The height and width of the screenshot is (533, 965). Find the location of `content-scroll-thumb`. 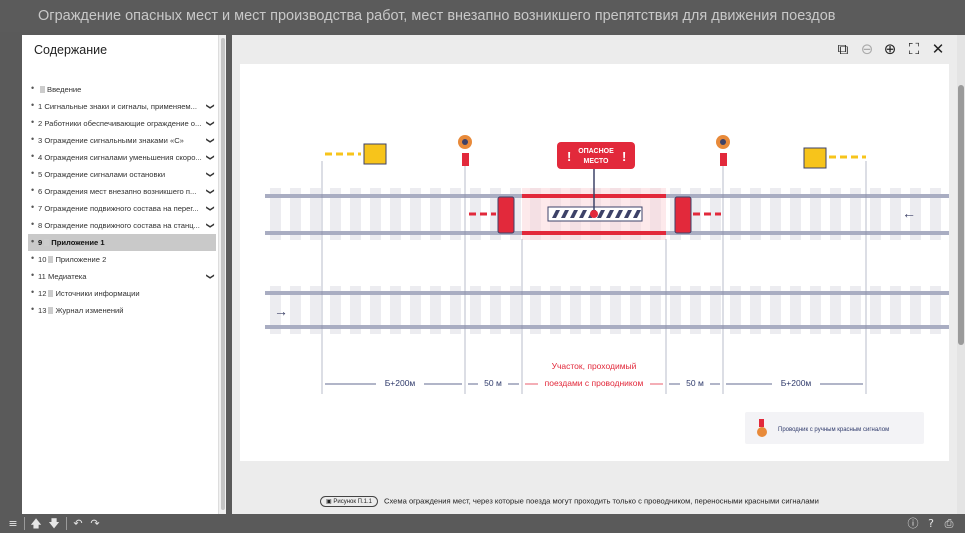

content-scroll-thumb is located at coordinates (961, 215).